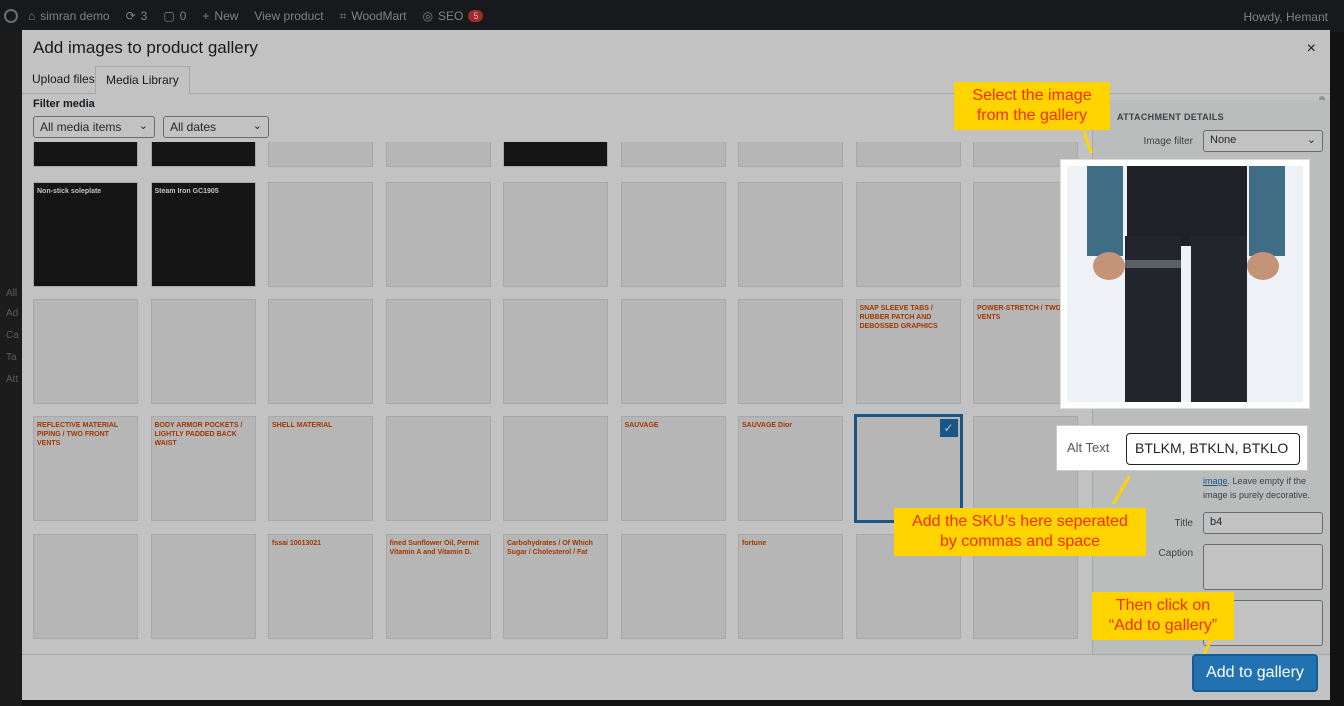  What do you see at coordinates (63, 80) in the screenshot?
I see `tab-upload-files: Upload files` at bounding box center [63, 80].